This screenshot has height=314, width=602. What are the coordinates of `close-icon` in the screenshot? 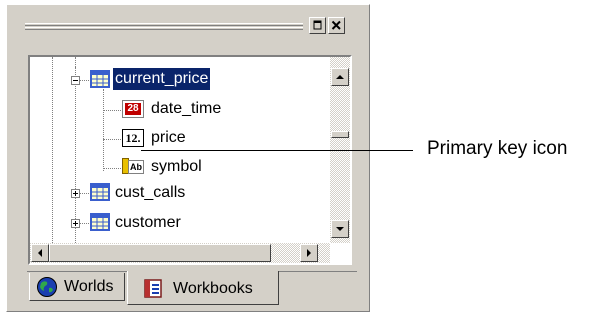 It's located at (336, 25).